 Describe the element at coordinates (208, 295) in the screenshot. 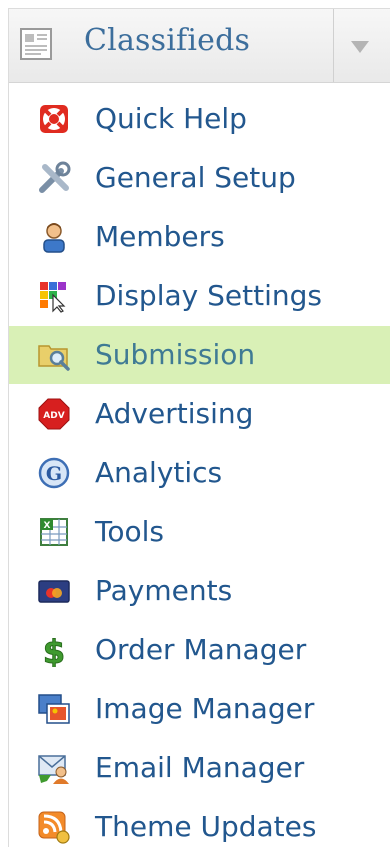

I see `sidebar-item-label: Display Settings` at that location.